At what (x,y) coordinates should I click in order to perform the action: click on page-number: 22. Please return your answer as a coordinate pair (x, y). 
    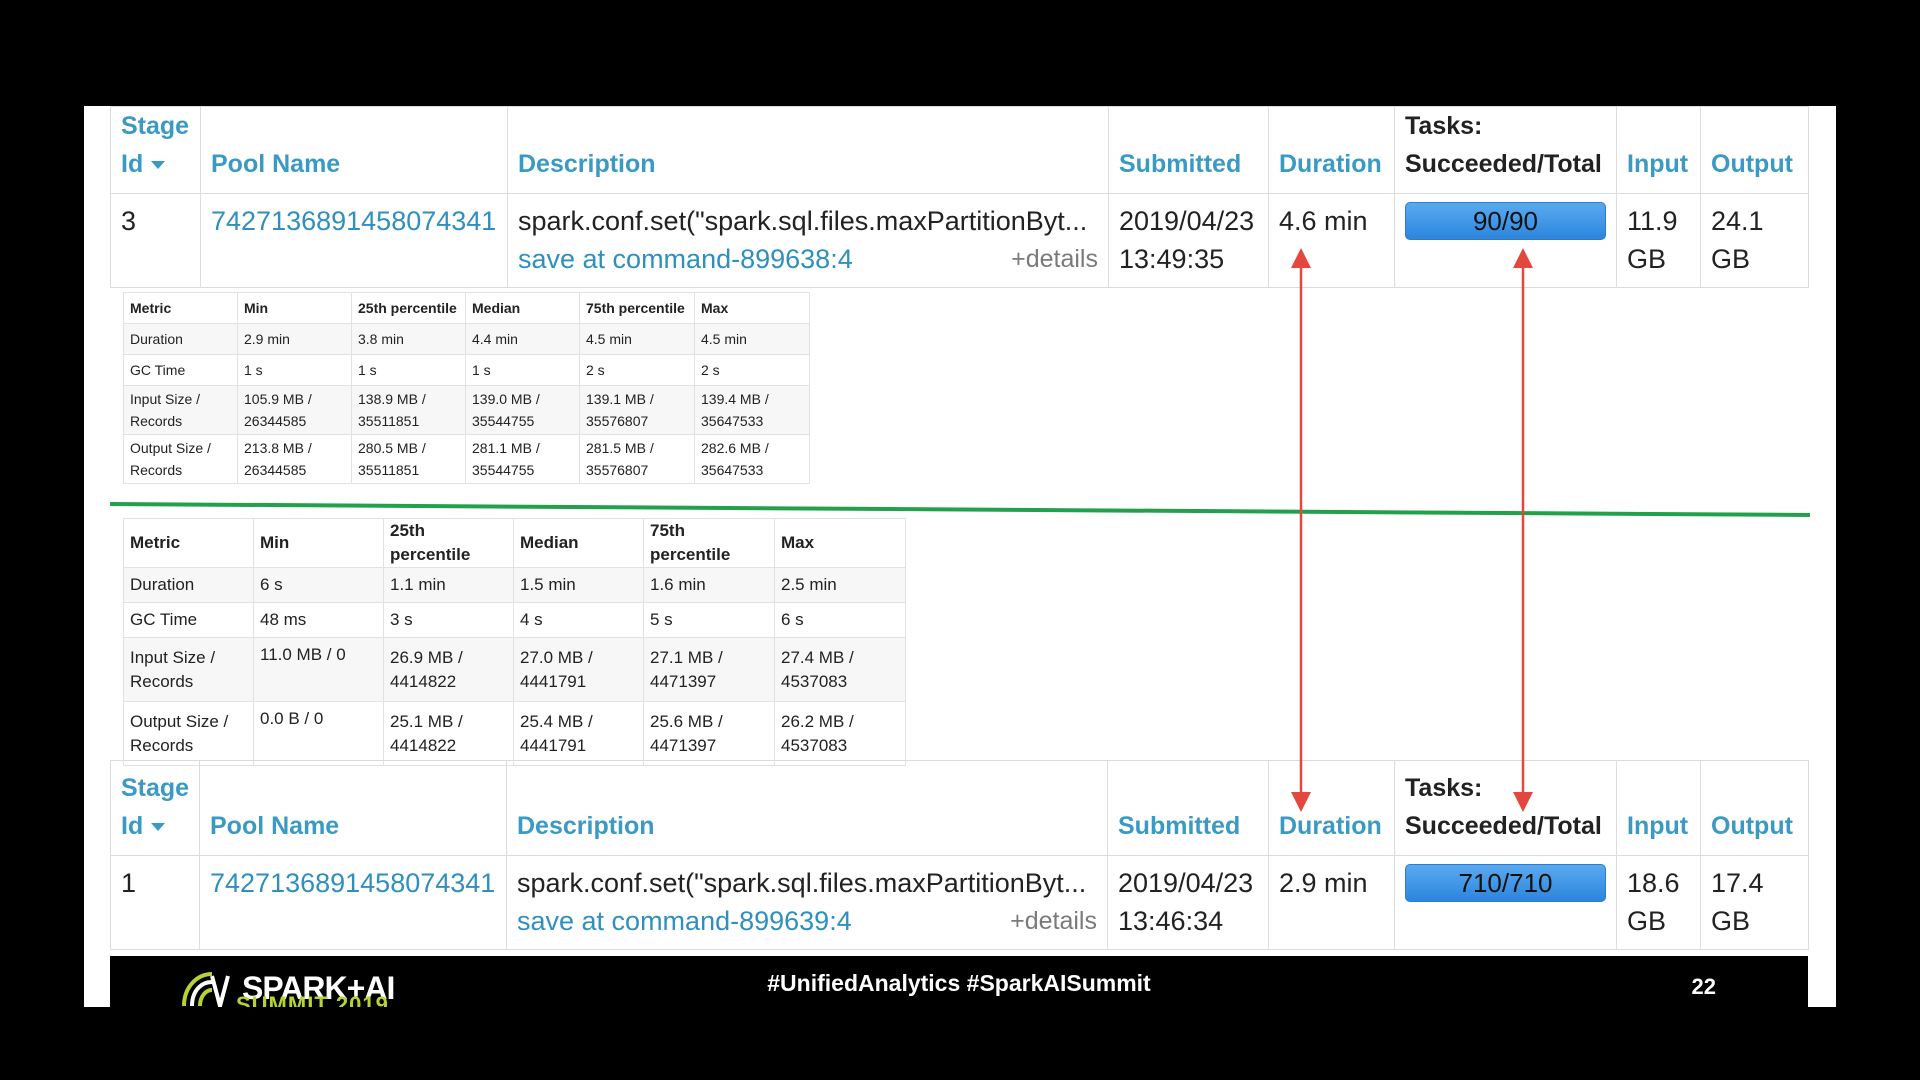
    Looking at the image, I should click on (1703, 986).